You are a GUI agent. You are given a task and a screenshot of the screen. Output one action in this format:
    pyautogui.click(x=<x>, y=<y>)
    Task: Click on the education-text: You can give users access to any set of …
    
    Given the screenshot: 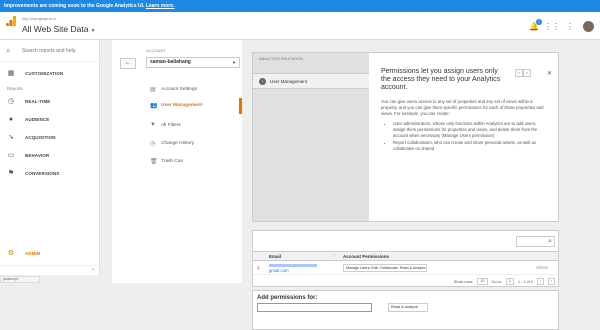 What is the action you would take?
    pyautogui.click(x=463, y=126)
    